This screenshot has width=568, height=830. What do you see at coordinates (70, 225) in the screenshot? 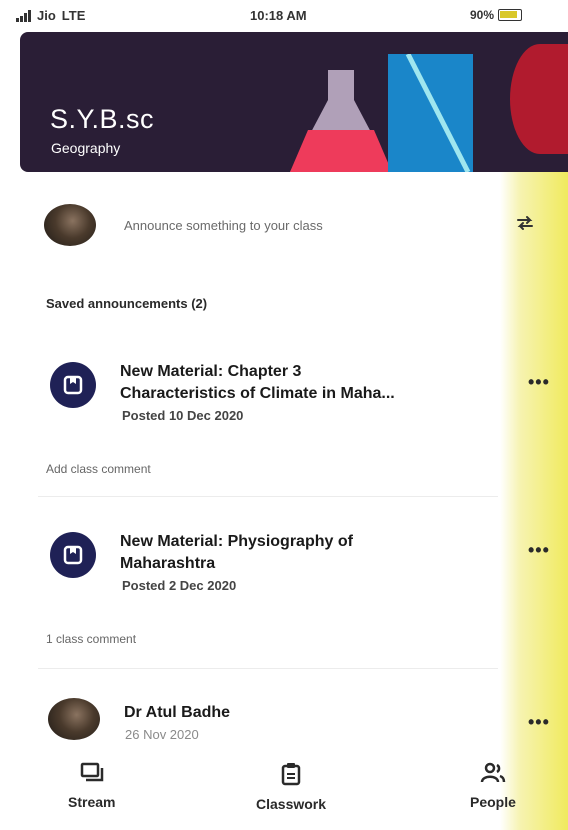
I see `avatar` at bounding box center [70, 225].